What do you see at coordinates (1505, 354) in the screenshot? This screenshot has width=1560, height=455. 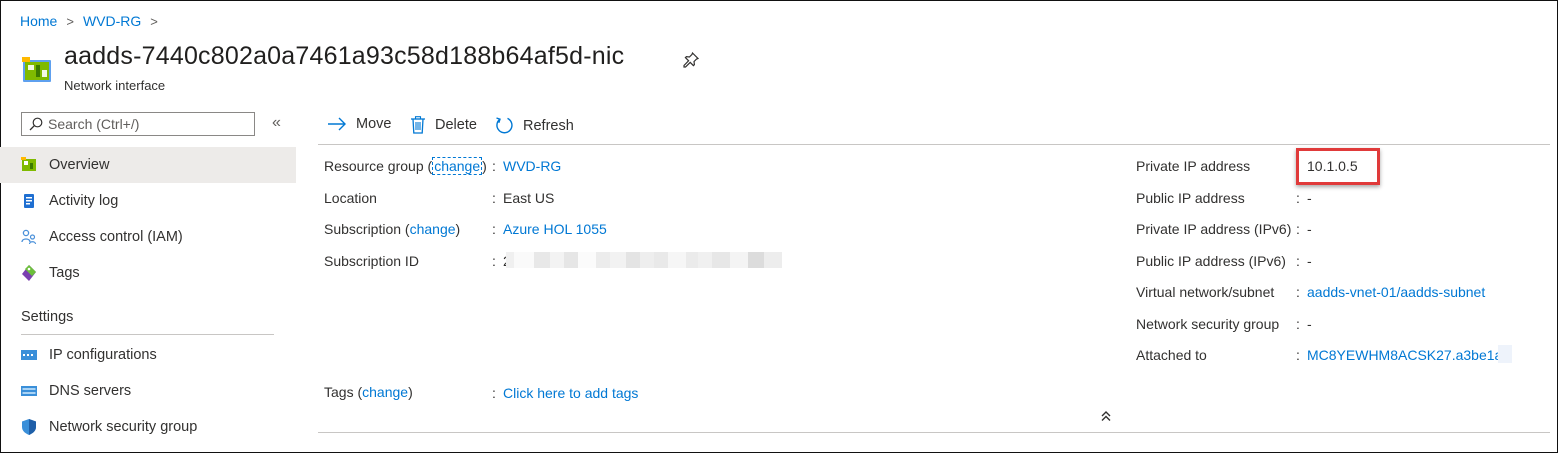 I see `redacted-fragment` at bounding box center [1505, 354].